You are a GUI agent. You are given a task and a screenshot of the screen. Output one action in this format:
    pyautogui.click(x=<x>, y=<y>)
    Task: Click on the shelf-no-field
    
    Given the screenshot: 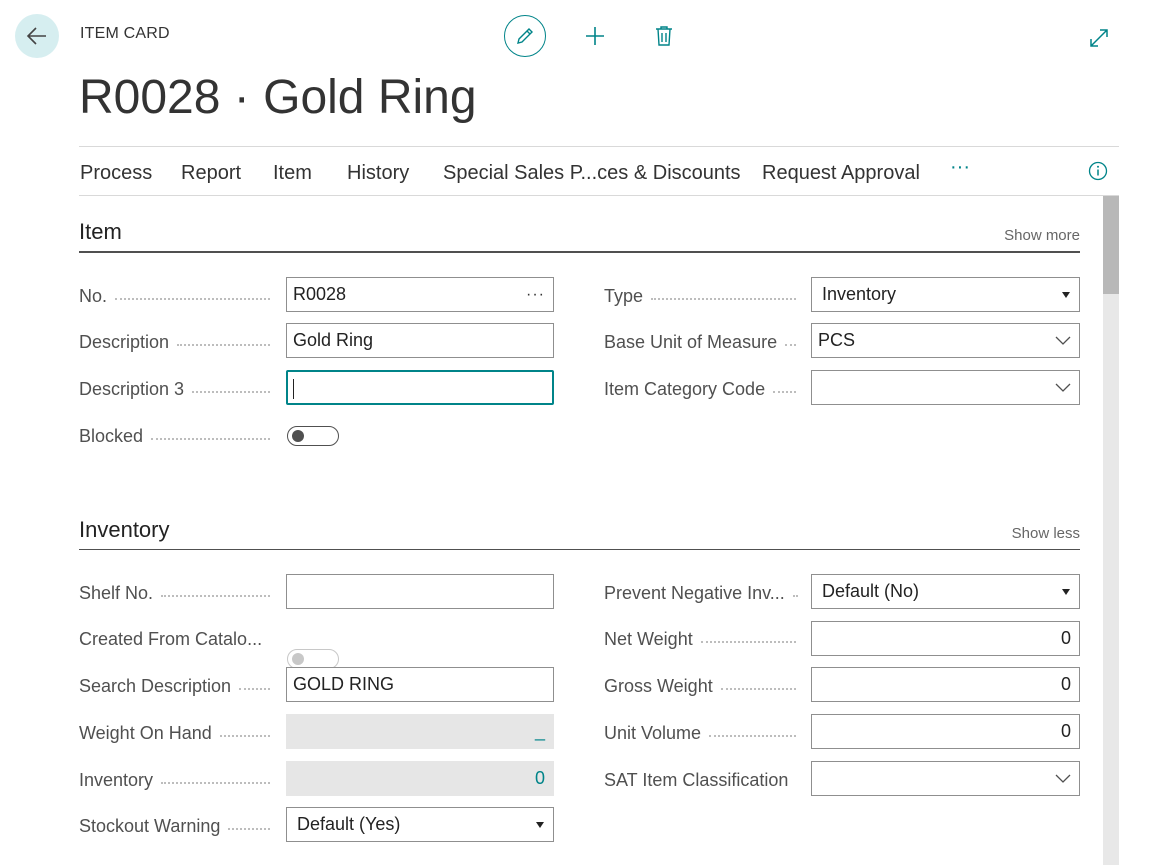 What is the action you would take?
    pyautogui.click(x=420, y=591)
    